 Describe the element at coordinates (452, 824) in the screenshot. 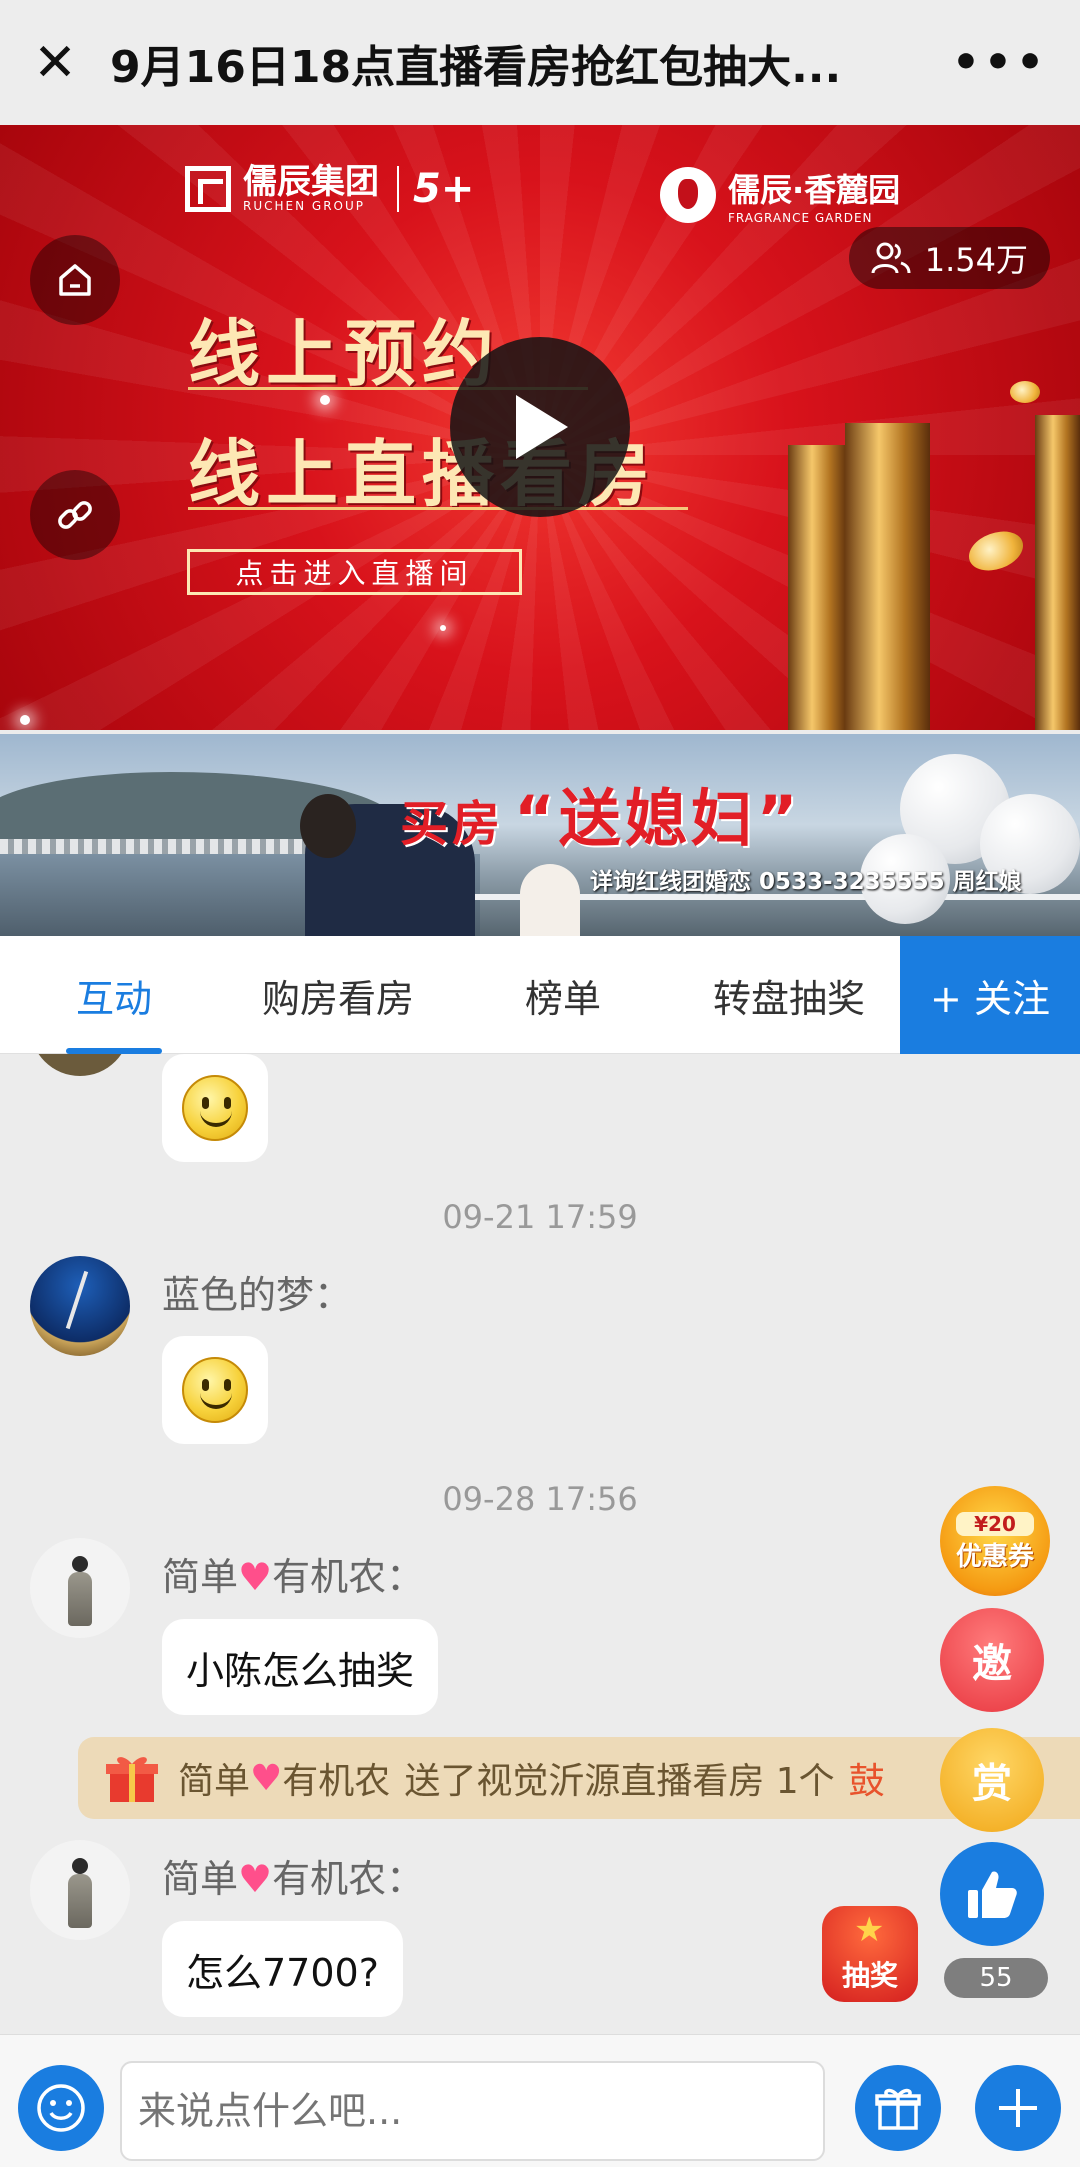

I see `ad-buy-text: 买房` at that location.